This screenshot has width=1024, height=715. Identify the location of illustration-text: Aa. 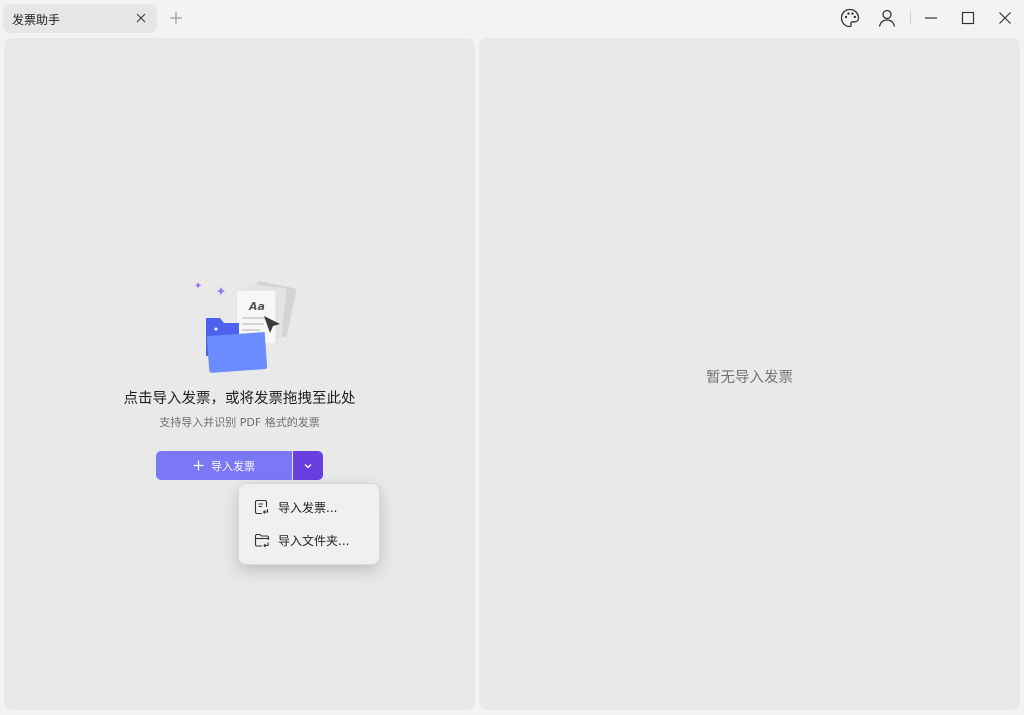
(256, 306).